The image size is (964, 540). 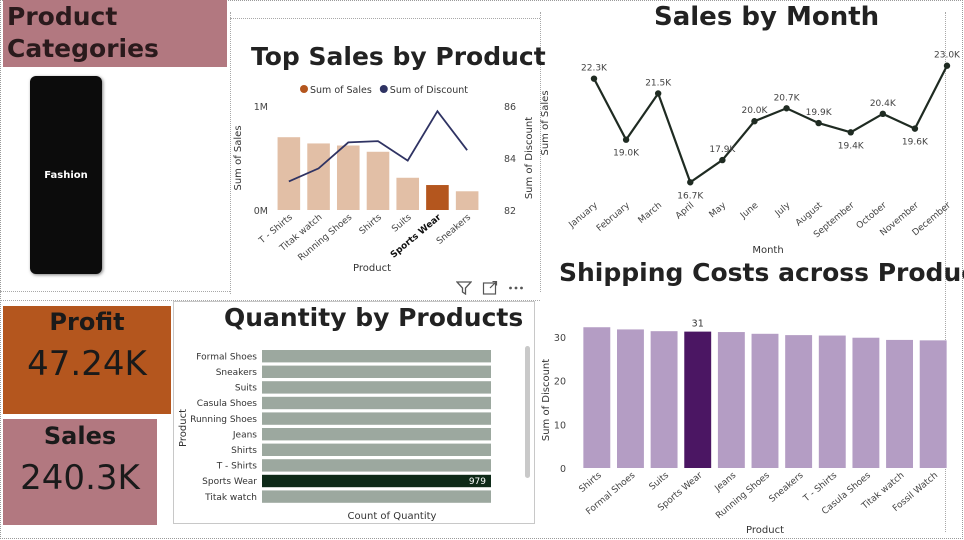 What do you see at coordinates (261, 107) in the screenshot?
I see `y-tick-label: 1M` at bounding box center [261, 107].